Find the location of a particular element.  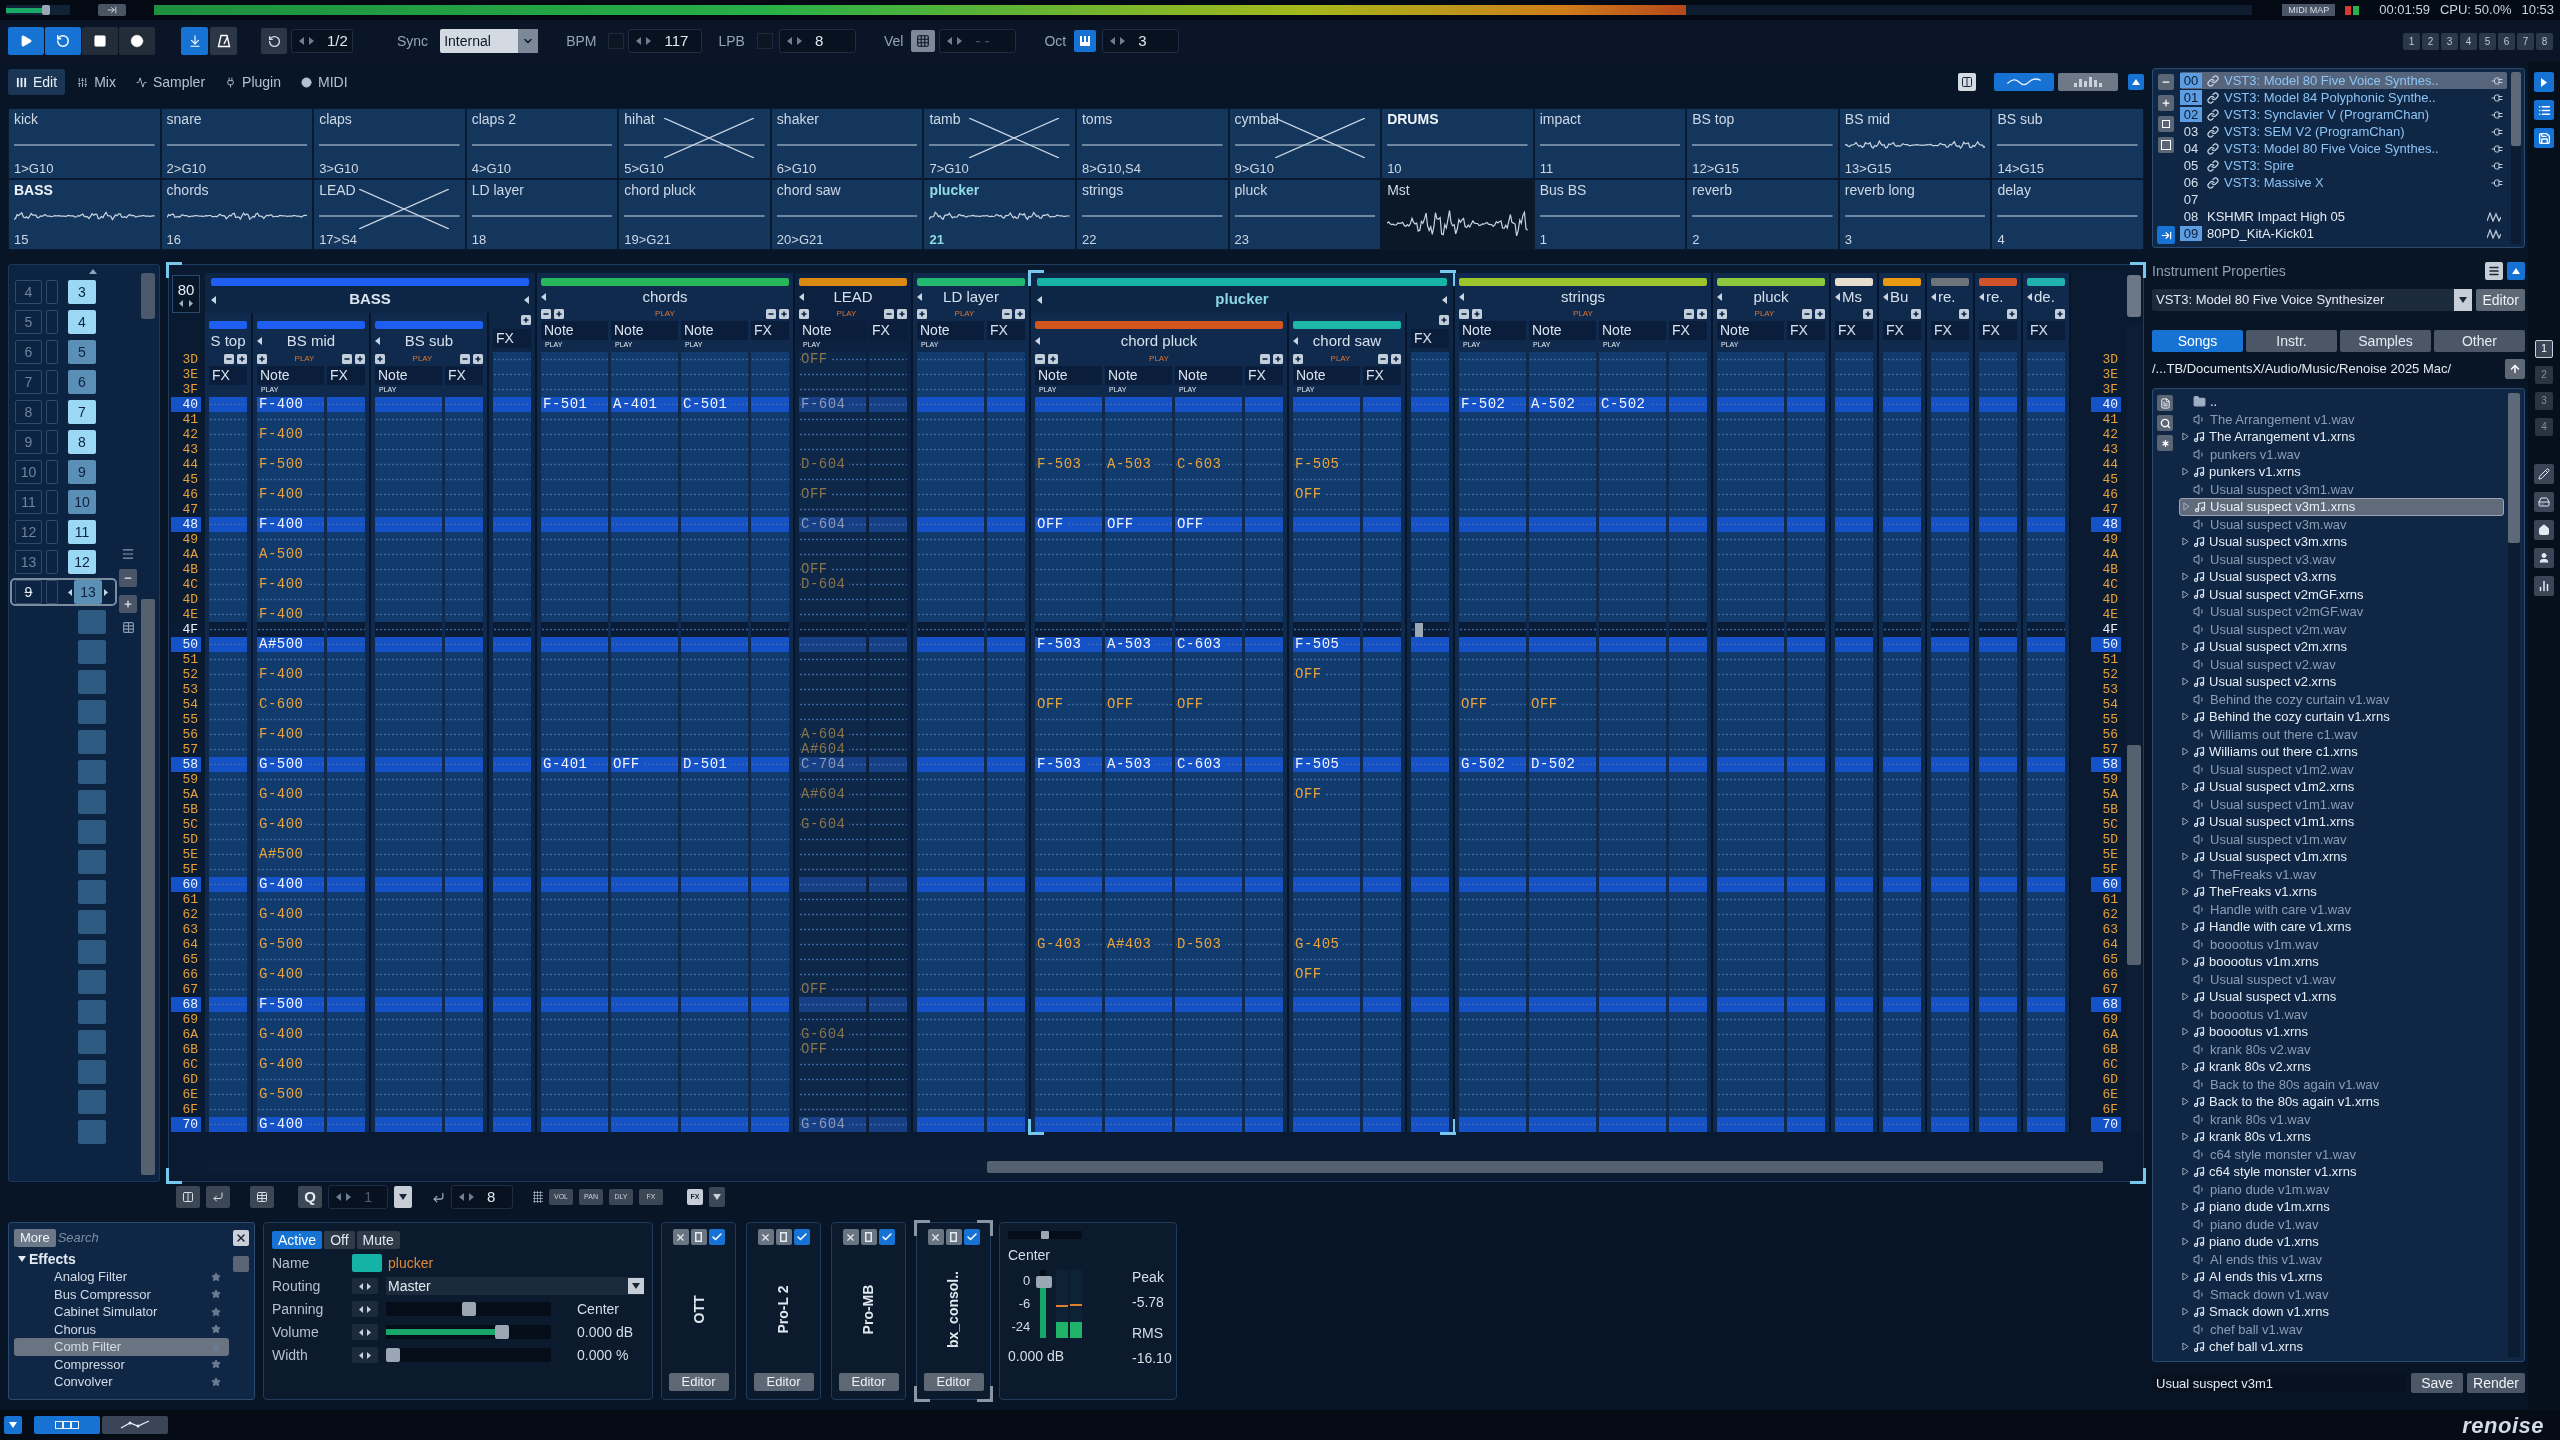

effect-item: Bus Compressor is located at coordinates (121, 1294).